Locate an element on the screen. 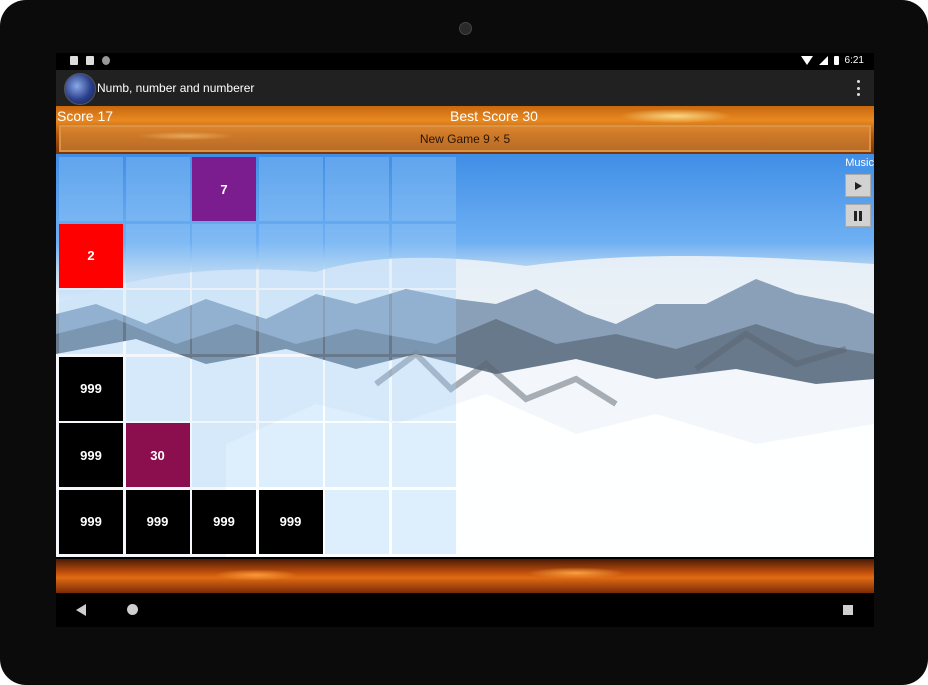  home-icon is located at coordinates (132, 609).